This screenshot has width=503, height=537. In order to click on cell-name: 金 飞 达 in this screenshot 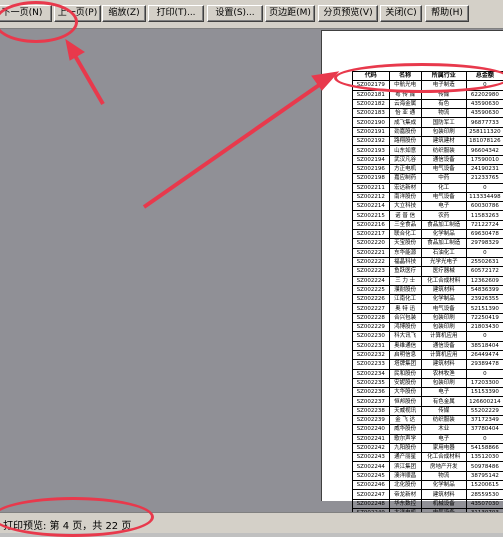, I will do `click(405, 419)`.